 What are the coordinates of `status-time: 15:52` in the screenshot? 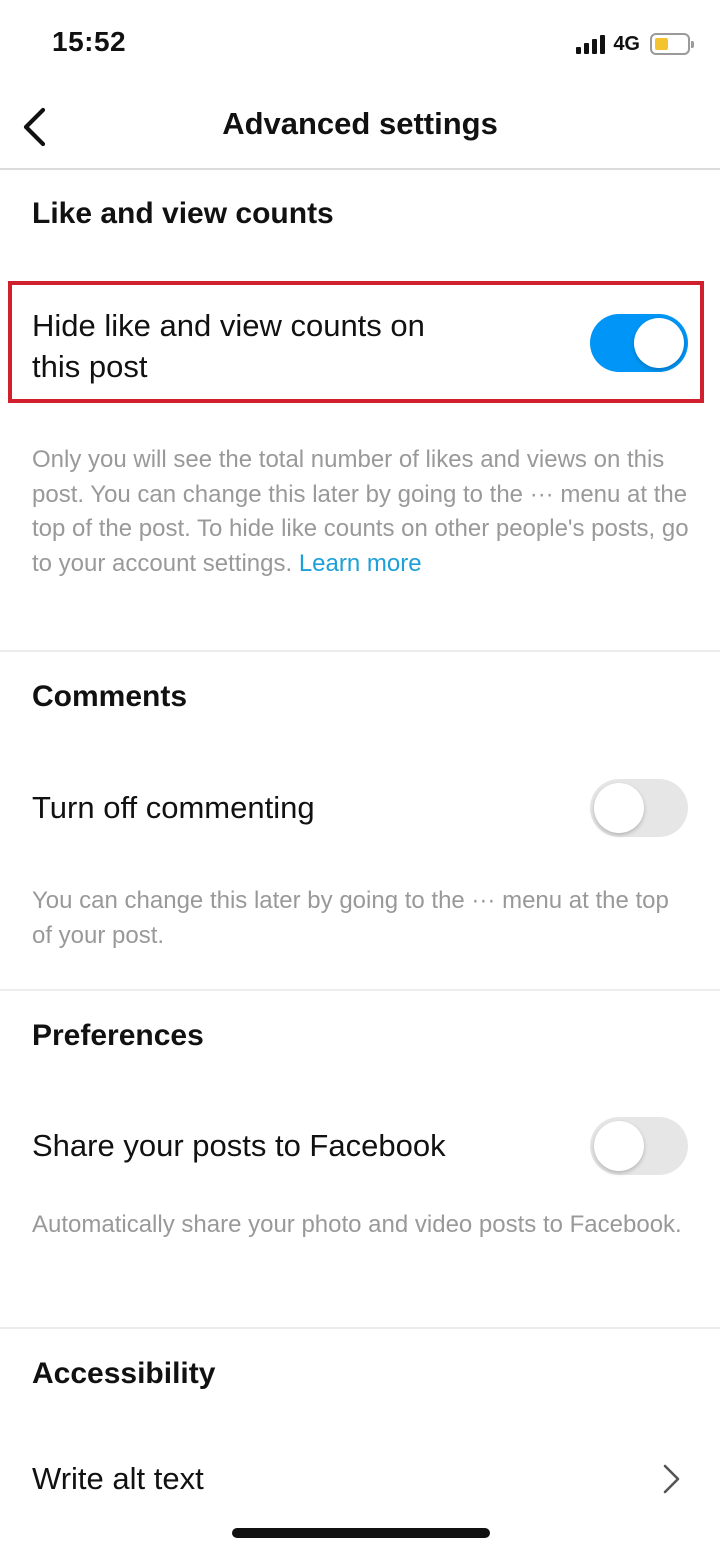 It's located at (89, 41).